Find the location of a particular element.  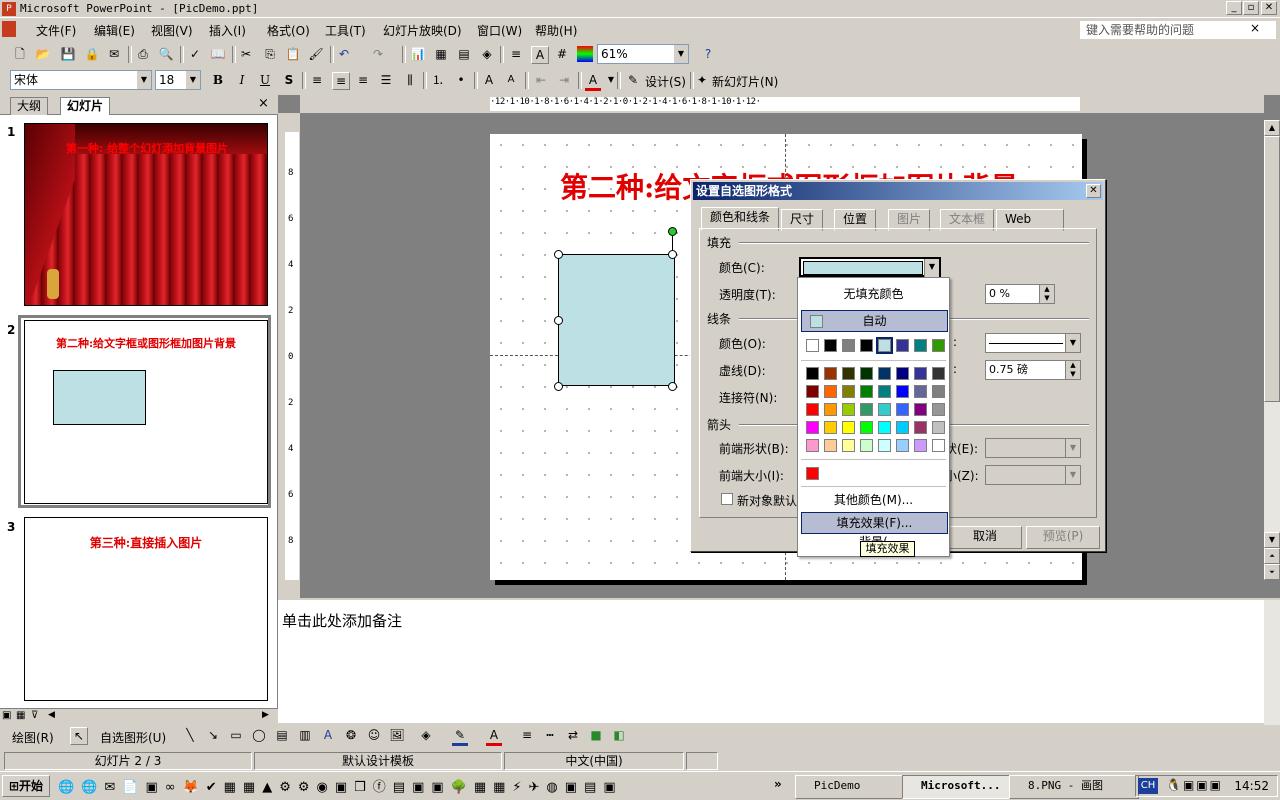

quick-launch-icons: 🌐🌐✉📄▣∞🦊✔▦▦▲⚙⚙◉▣❒ⓕ▤▣▣🌳▦▦⚡✈◍▣▤▣ is located at coordinates (423, 786).